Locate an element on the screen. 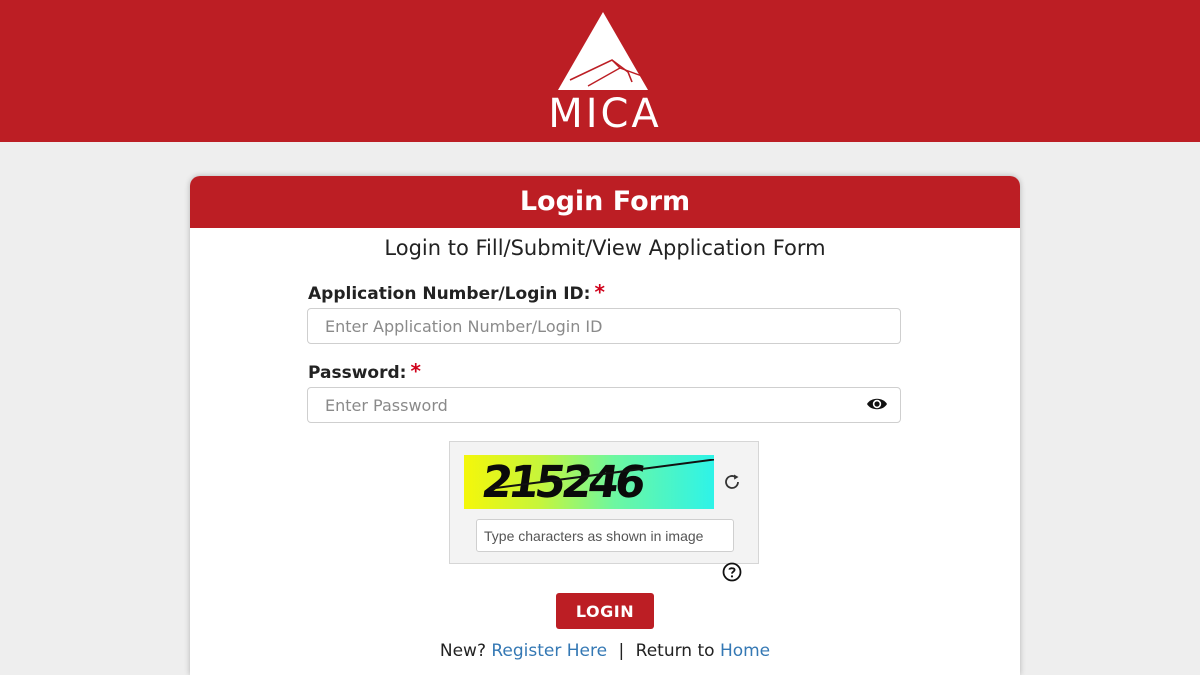 This screenshot has width=1200, height=675. footer-links: New? Register Here | Return to Home is located at coordinates (605, 651).